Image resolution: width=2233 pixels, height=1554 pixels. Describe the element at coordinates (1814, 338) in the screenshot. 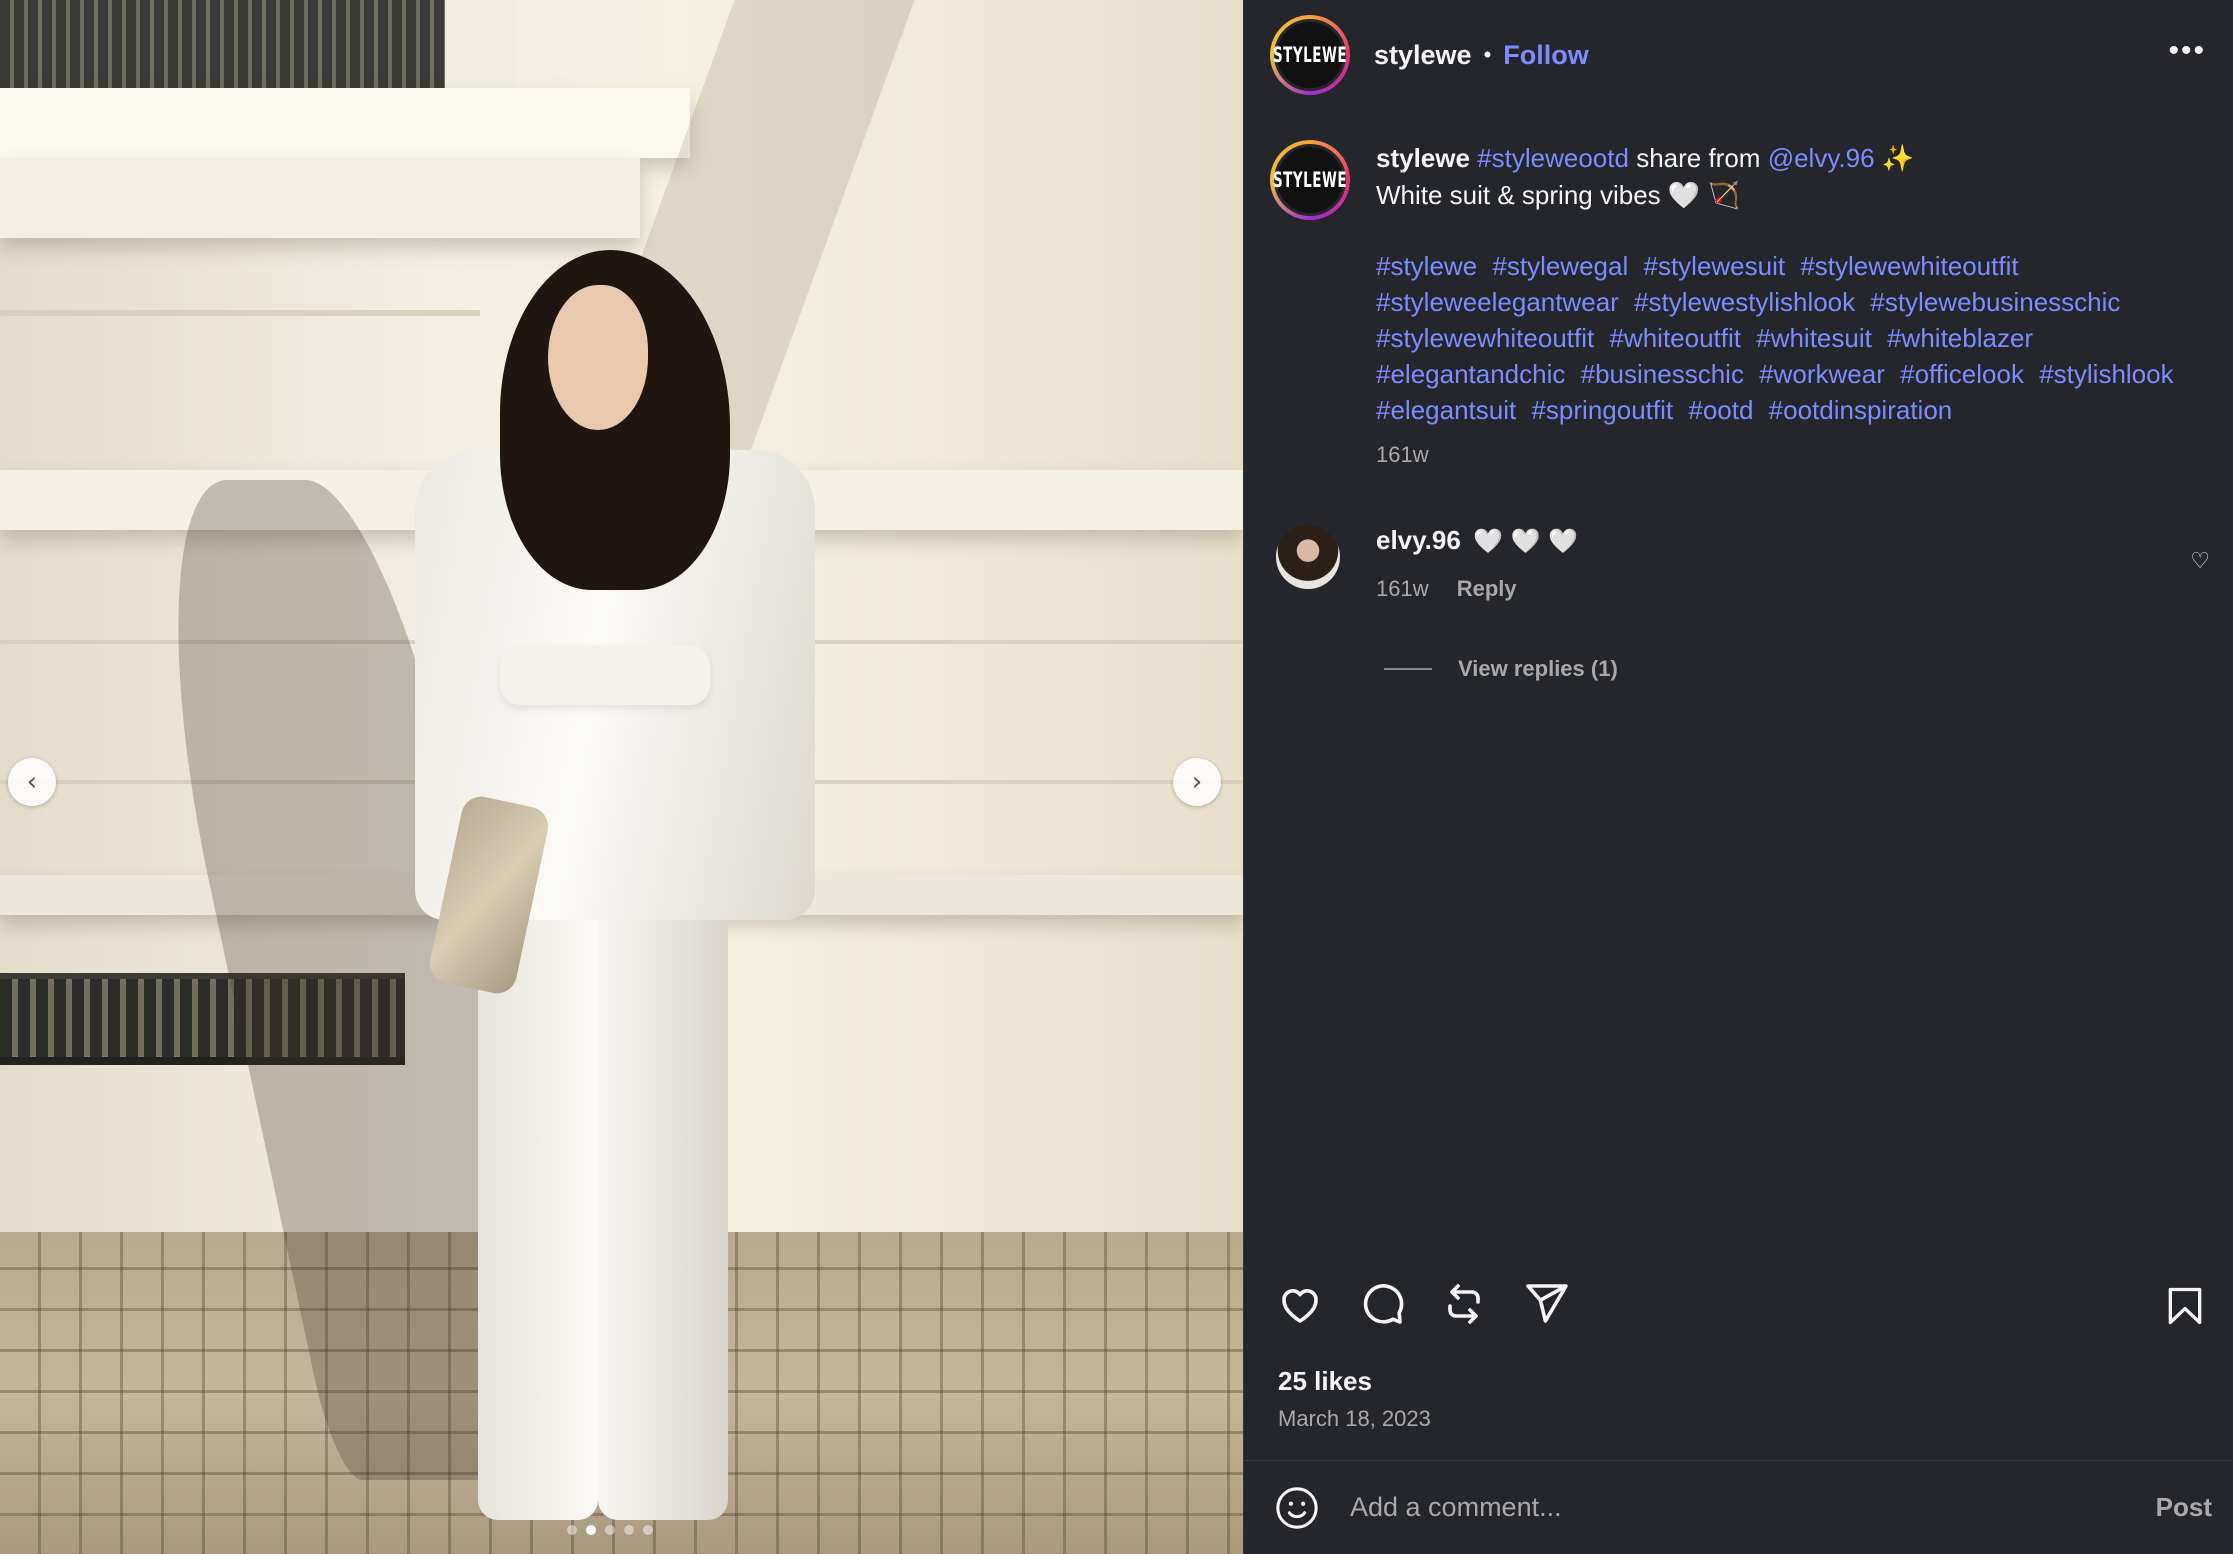

I see `hashtag-link: #whitesuit` at that location.